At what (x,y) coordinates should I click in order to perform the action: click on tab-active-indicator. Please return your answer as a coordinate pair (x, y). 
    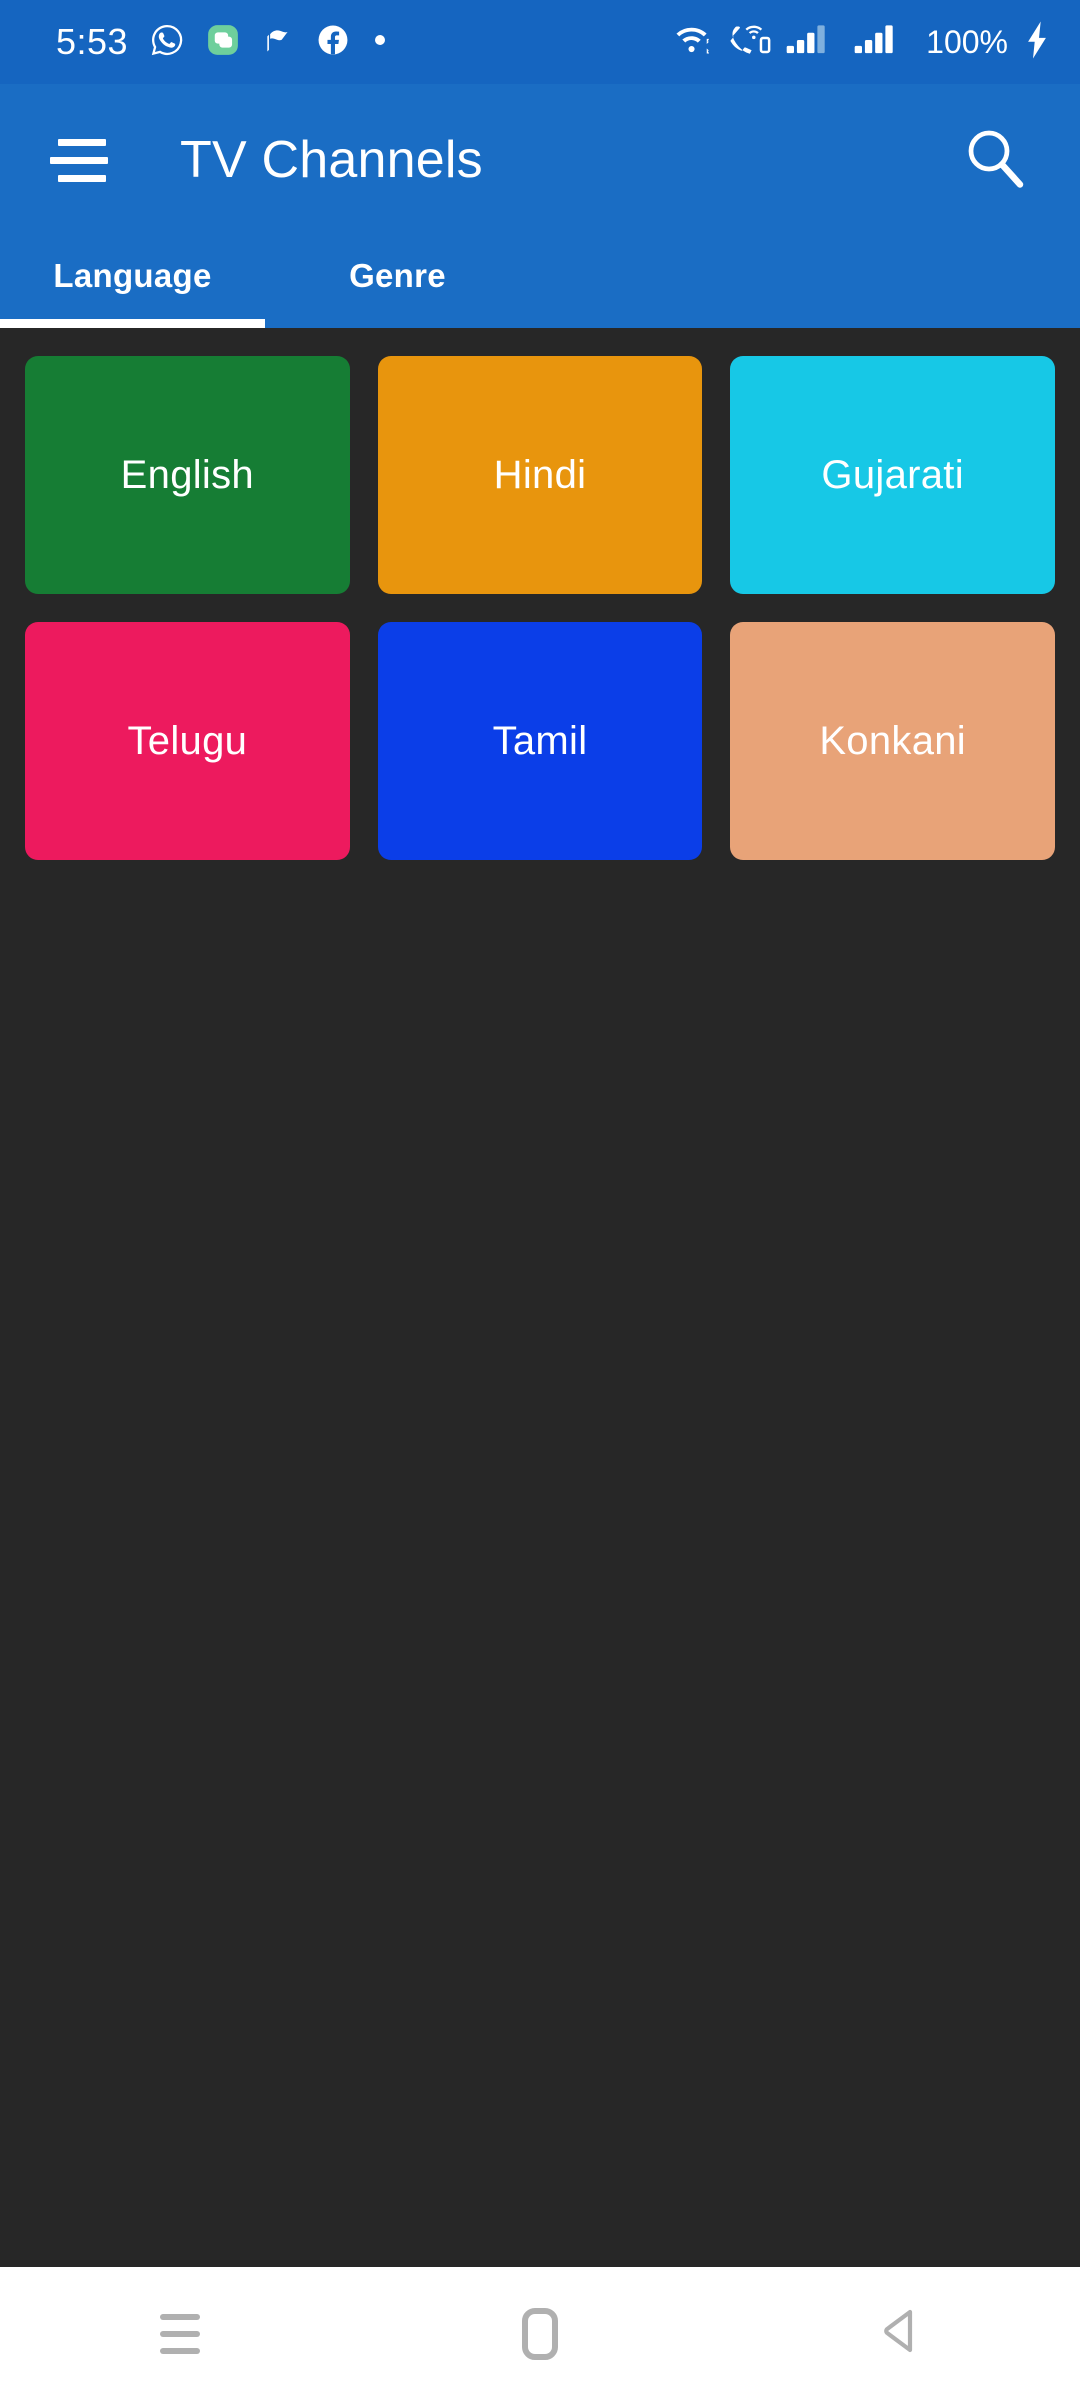
    Looking at the image, I should click on (132, 323).